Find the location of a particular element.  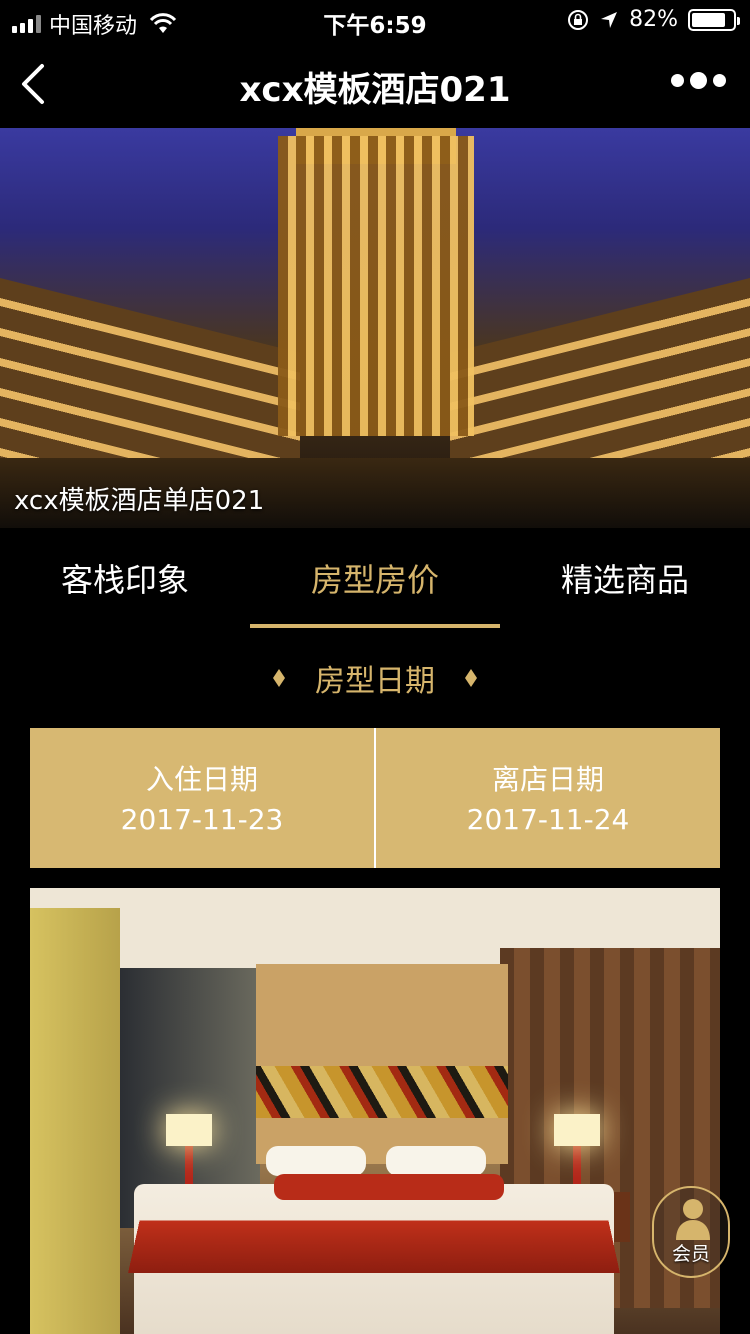

checkin-label: 入住日期 is located at coordinates (201, 779).